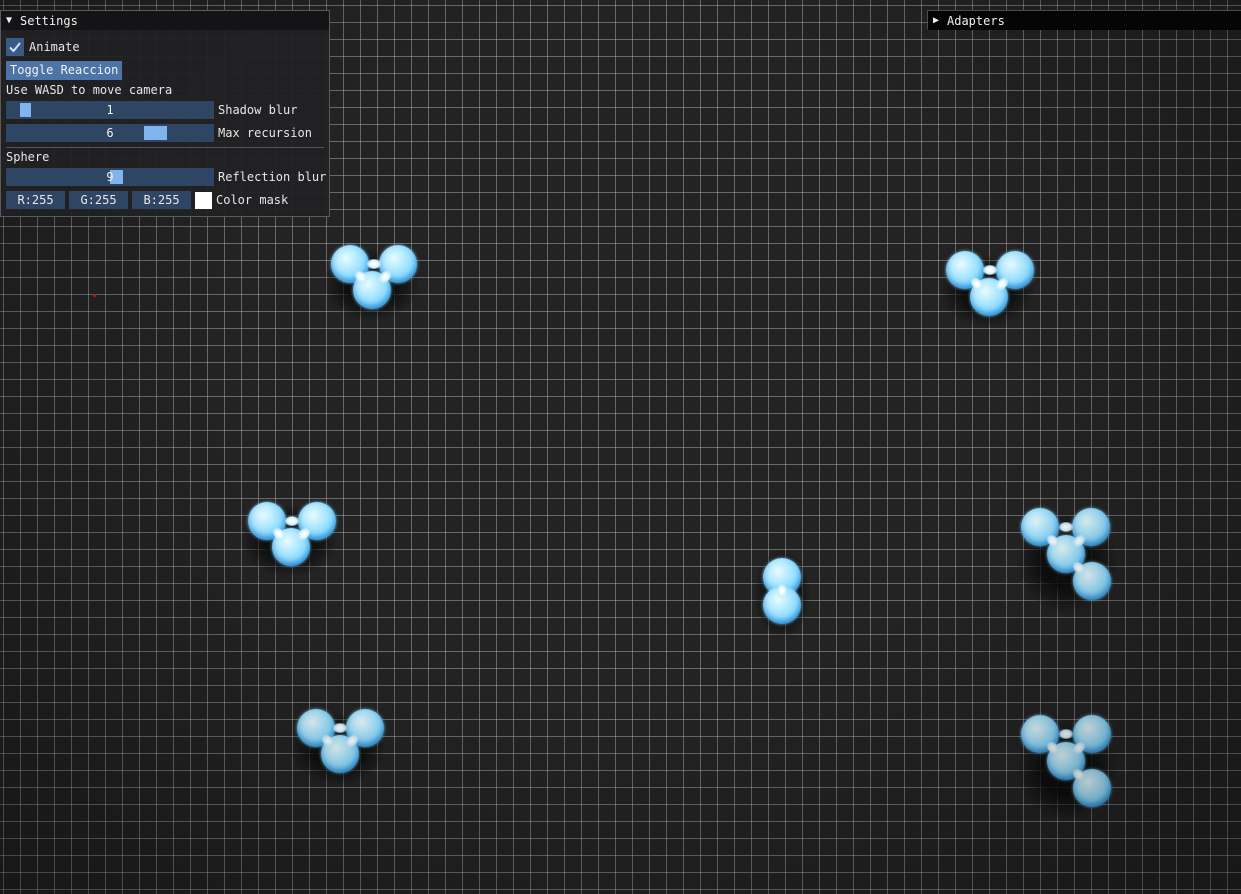 This screenshot has width=1241, height=894. I want to click on toggle-reaccion-button: Toggle Reaccion, so click(64, 70).